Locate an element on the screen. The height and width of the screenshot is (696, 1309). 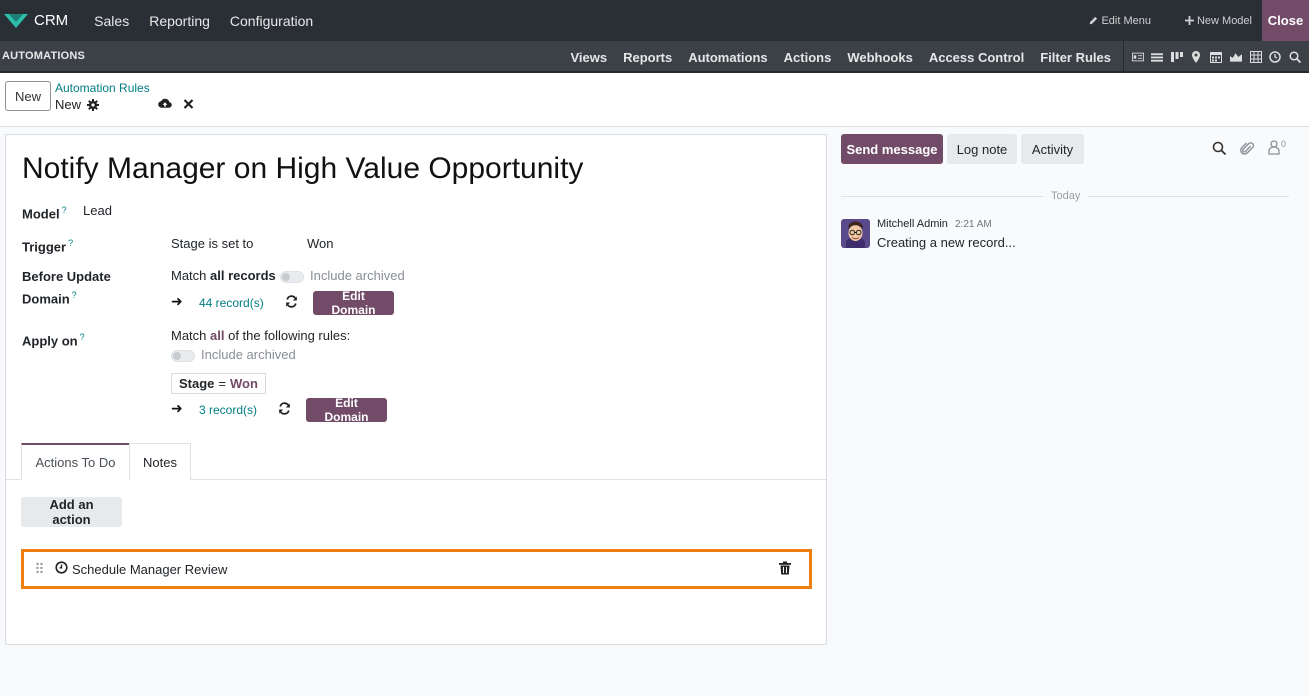
record-title: Notify Manager on High Value Opportunity is located at coordinates (302, 169).